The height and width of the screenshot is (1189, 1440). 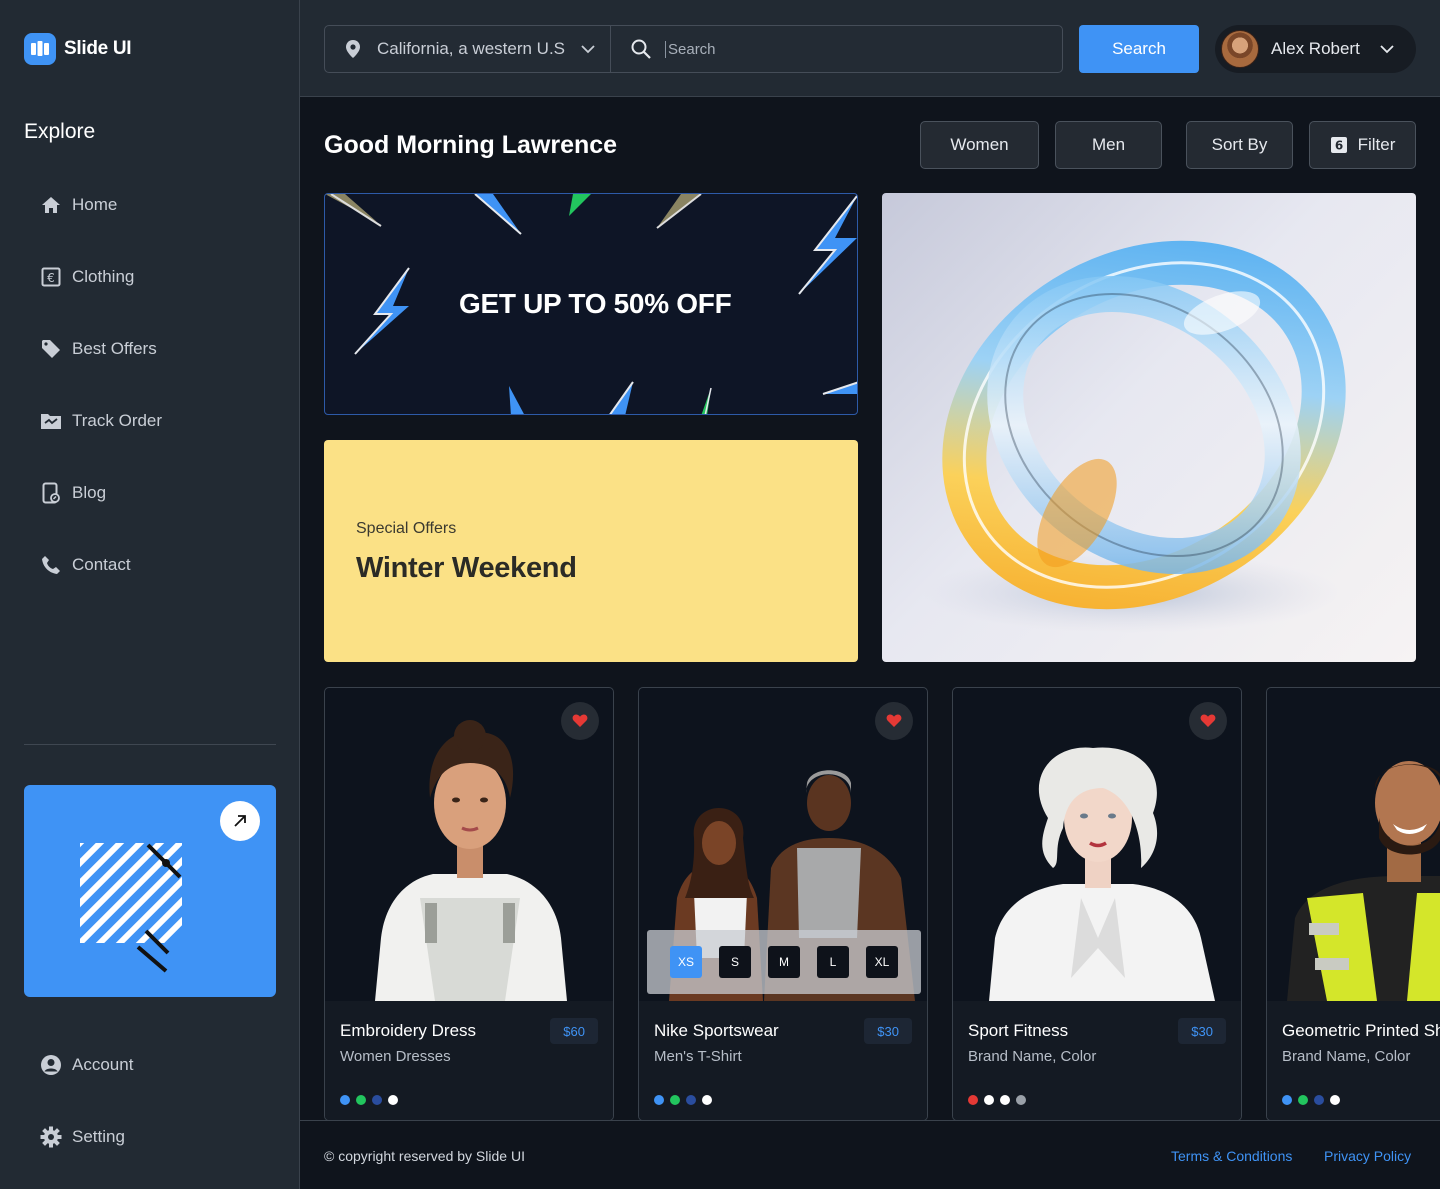 I want to click on section-title: Explore, so click(x=60, y=131).